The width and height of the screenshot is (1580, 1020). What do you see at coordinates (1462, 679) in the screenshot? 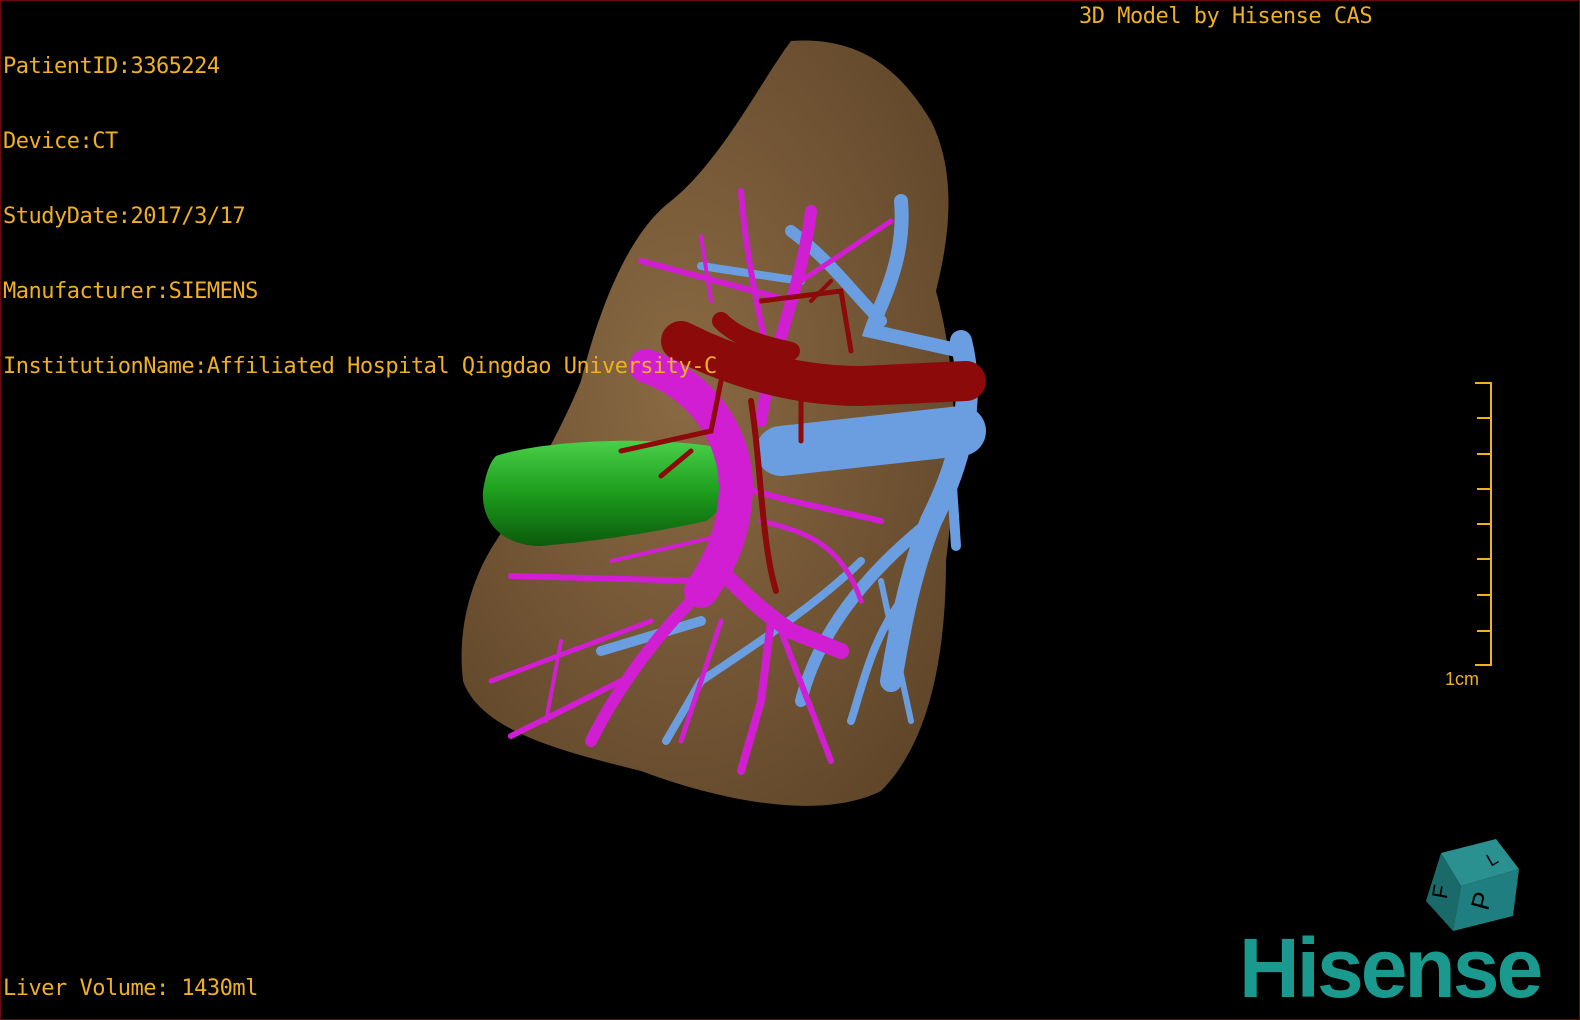
I see `scale-bar-label: 1cm` at bounding box center [1462, 679].